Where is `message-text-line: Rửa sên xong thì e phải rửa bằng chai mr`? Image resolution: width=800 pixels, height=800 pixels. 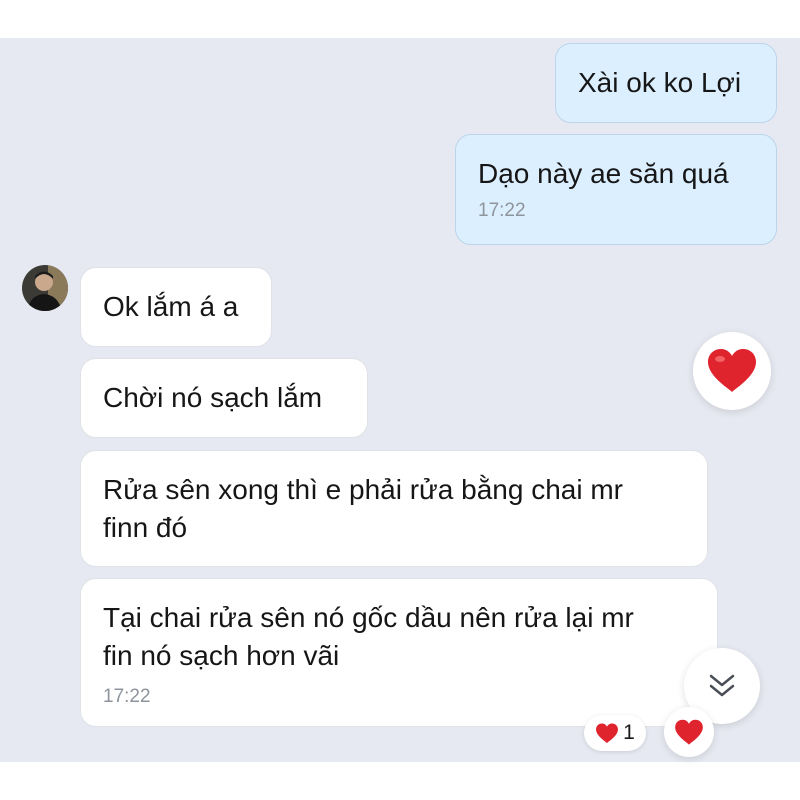
message-text-line: Rửa sên xong thì e phải rửa bằng chai mr is located at coordinates (363, 489).